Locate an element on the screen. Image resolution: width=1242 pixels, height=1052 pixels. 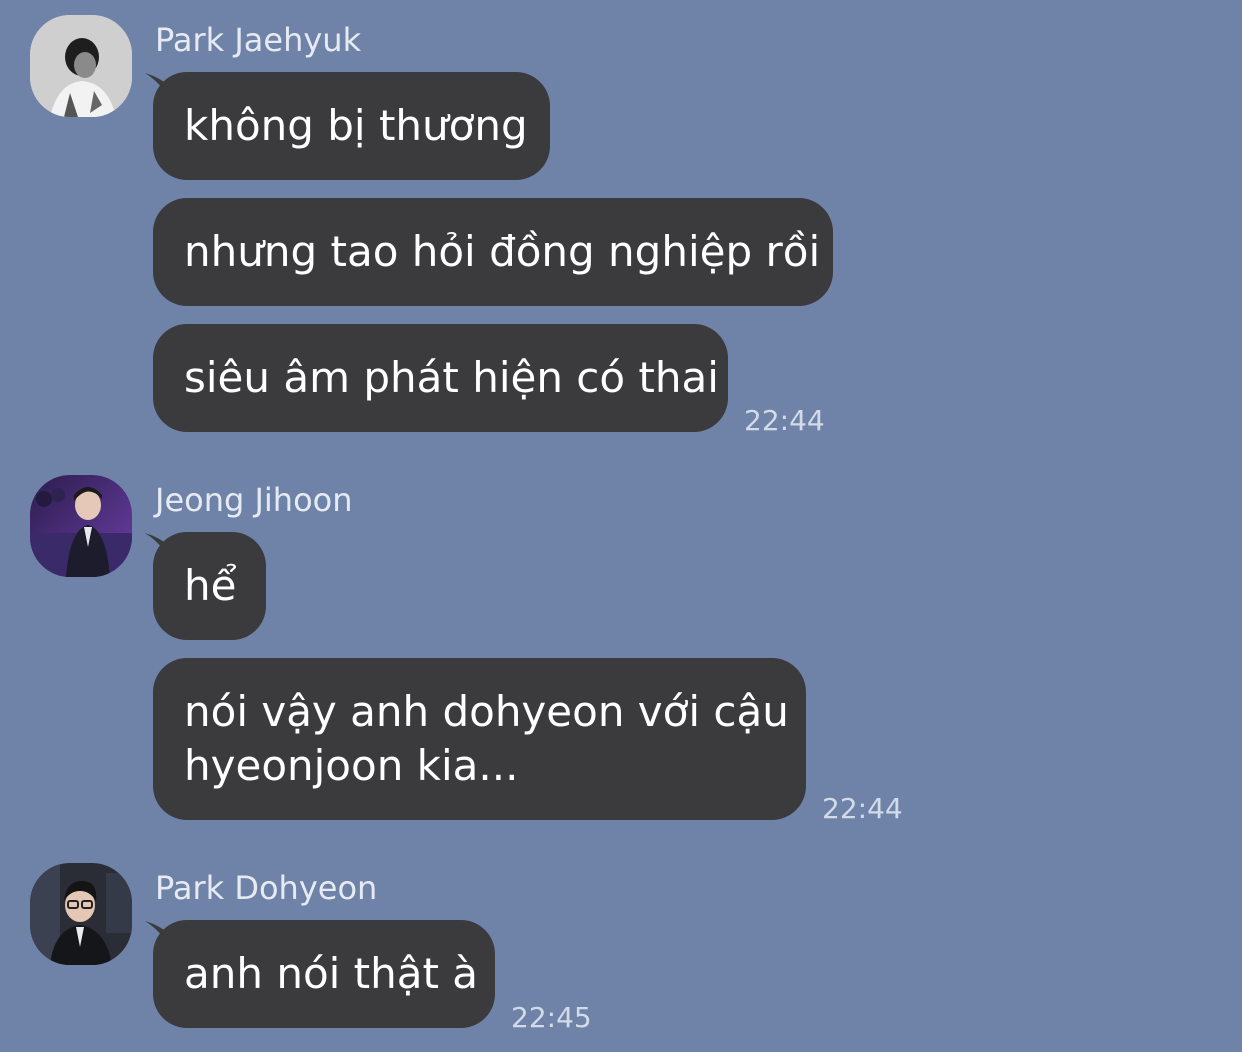
sender-name: Park Dohyeon is located at coordinates (266, 888).